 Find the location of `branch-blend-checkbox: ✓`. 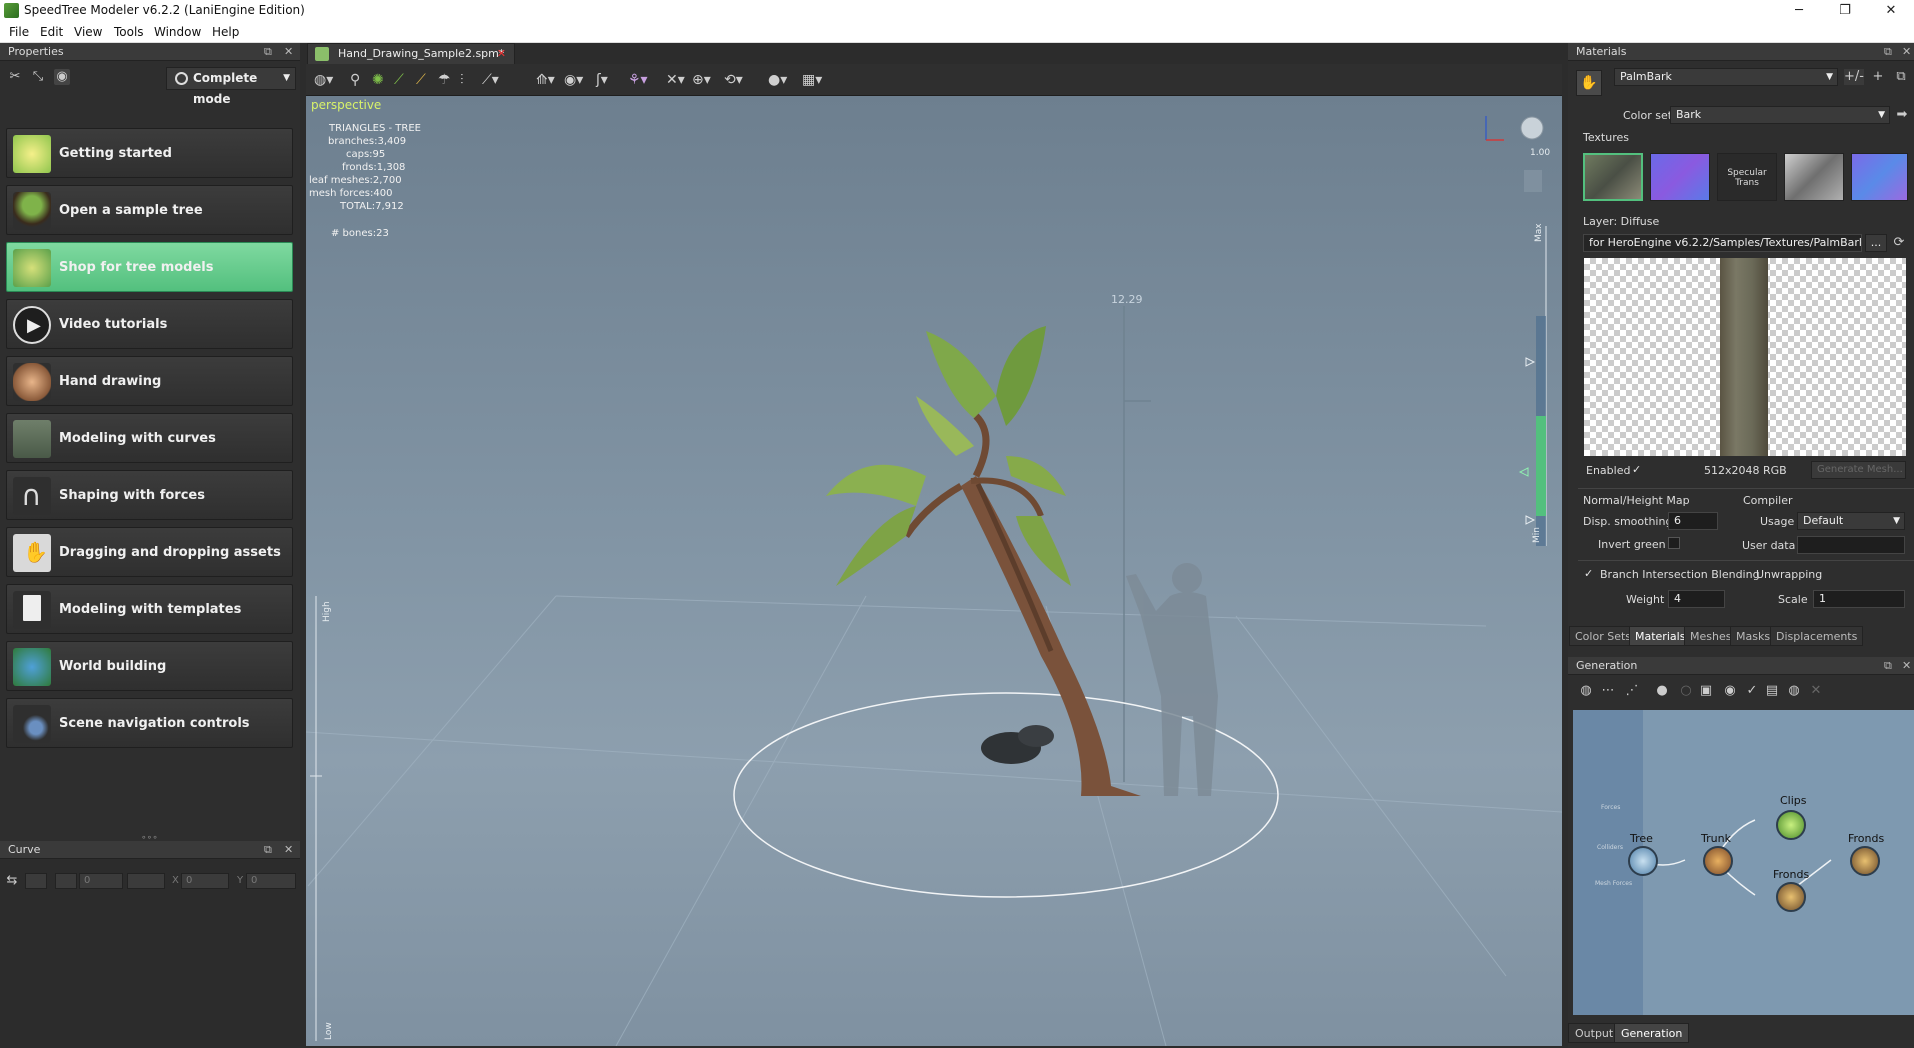

branch-blend-checkbox: ✓ is located at coordinates (1588, 573).